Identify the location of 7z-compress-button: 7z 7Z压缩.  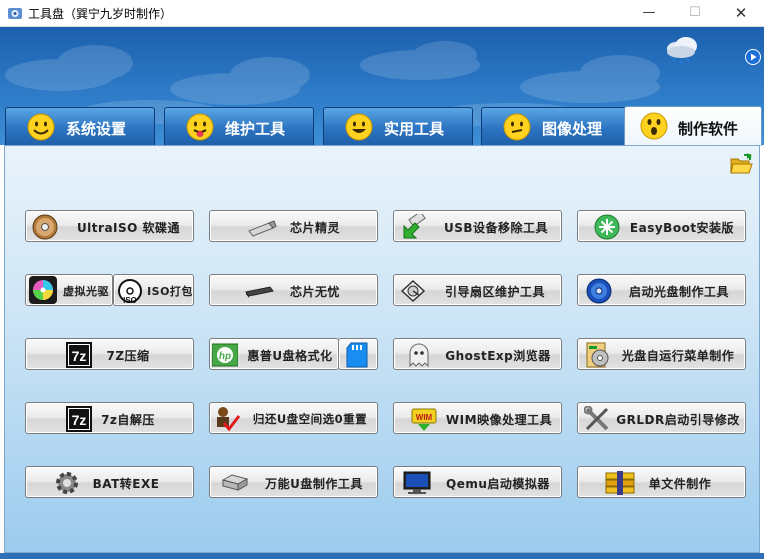
(109, 354).